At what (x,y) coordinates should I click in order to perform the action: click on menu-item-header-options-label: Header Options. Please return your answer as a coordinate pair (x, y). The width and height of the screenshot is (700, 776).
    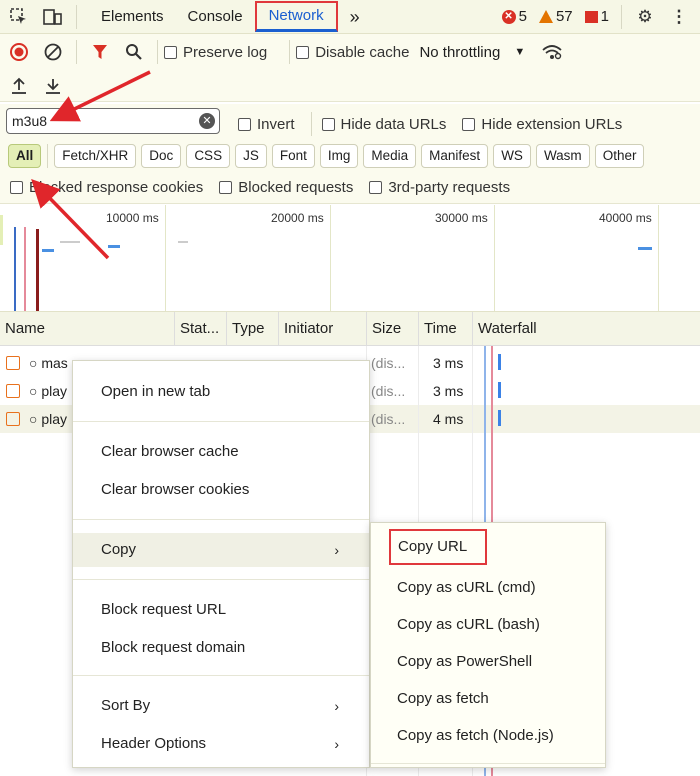
    Looking at the image, I should click on (154, 743).